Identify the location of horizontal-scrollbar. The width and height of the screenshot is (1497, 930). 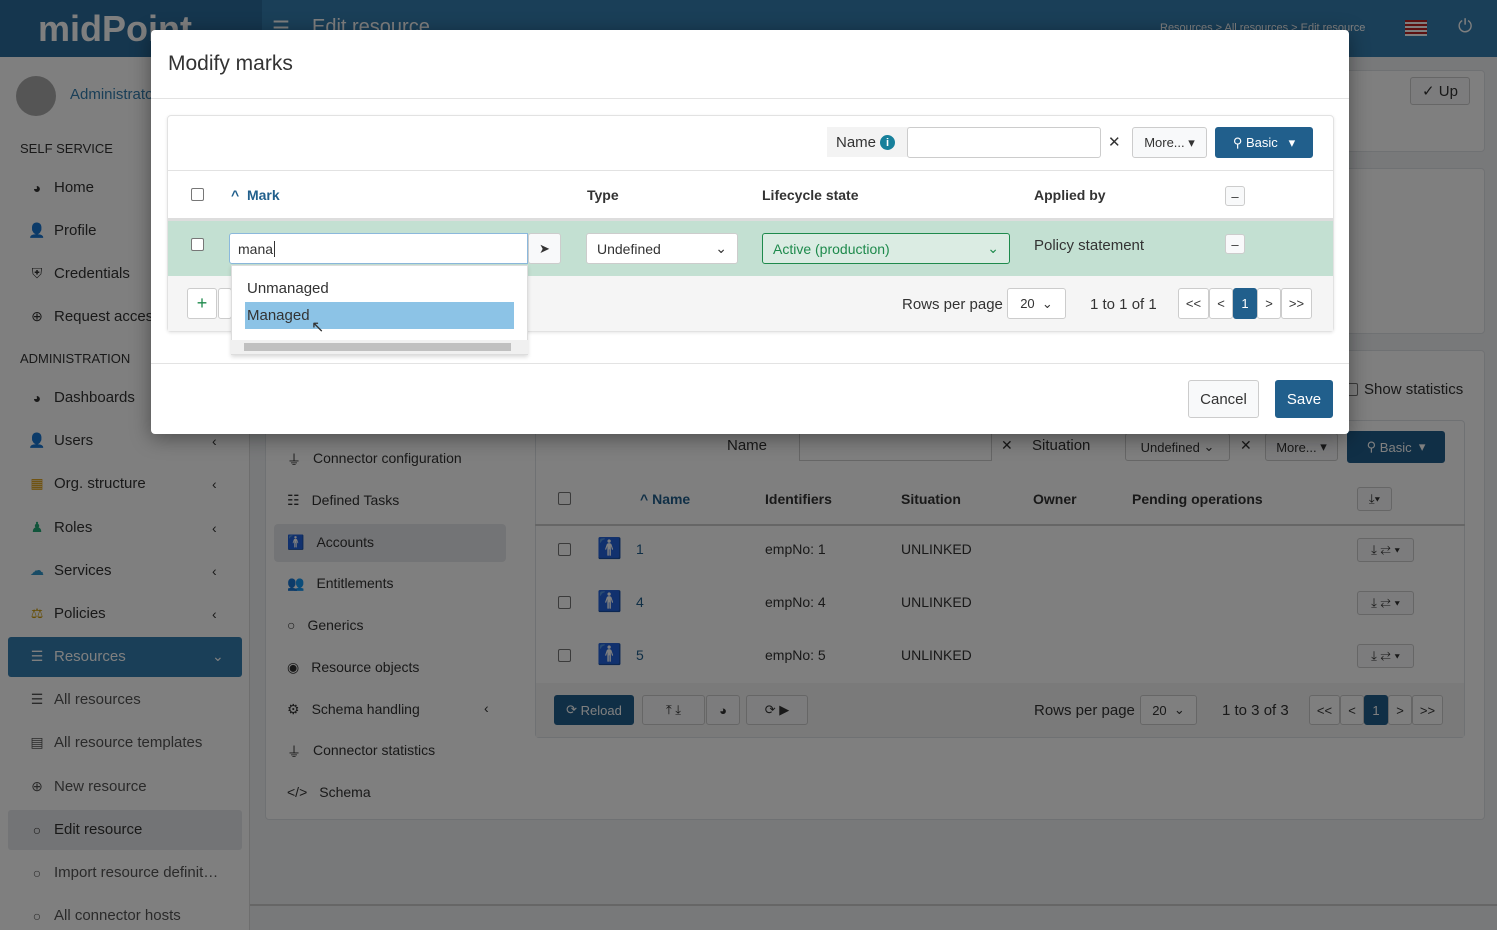
(379, 347).